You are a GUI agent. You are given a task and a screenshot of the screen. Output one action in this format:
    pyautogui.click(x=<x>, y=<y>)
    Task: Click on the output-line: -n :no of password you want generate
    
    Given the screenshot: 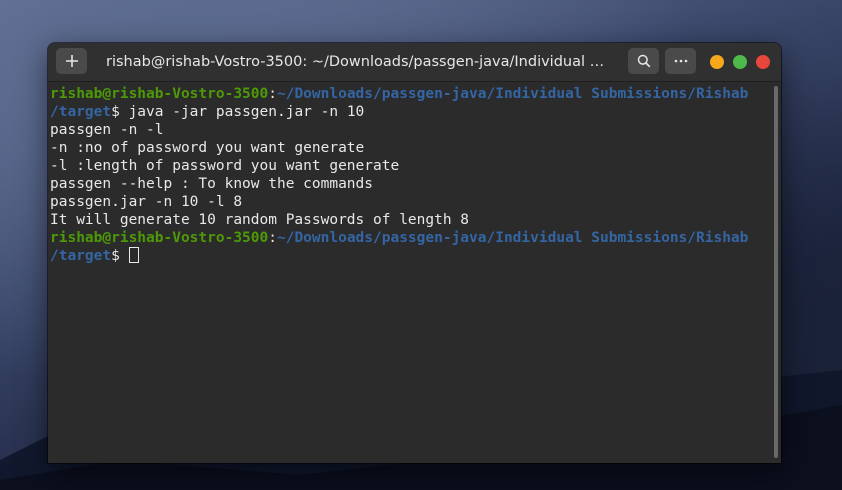 What is the action you would take?
    pyautogui.click(x=207, y=148)
    